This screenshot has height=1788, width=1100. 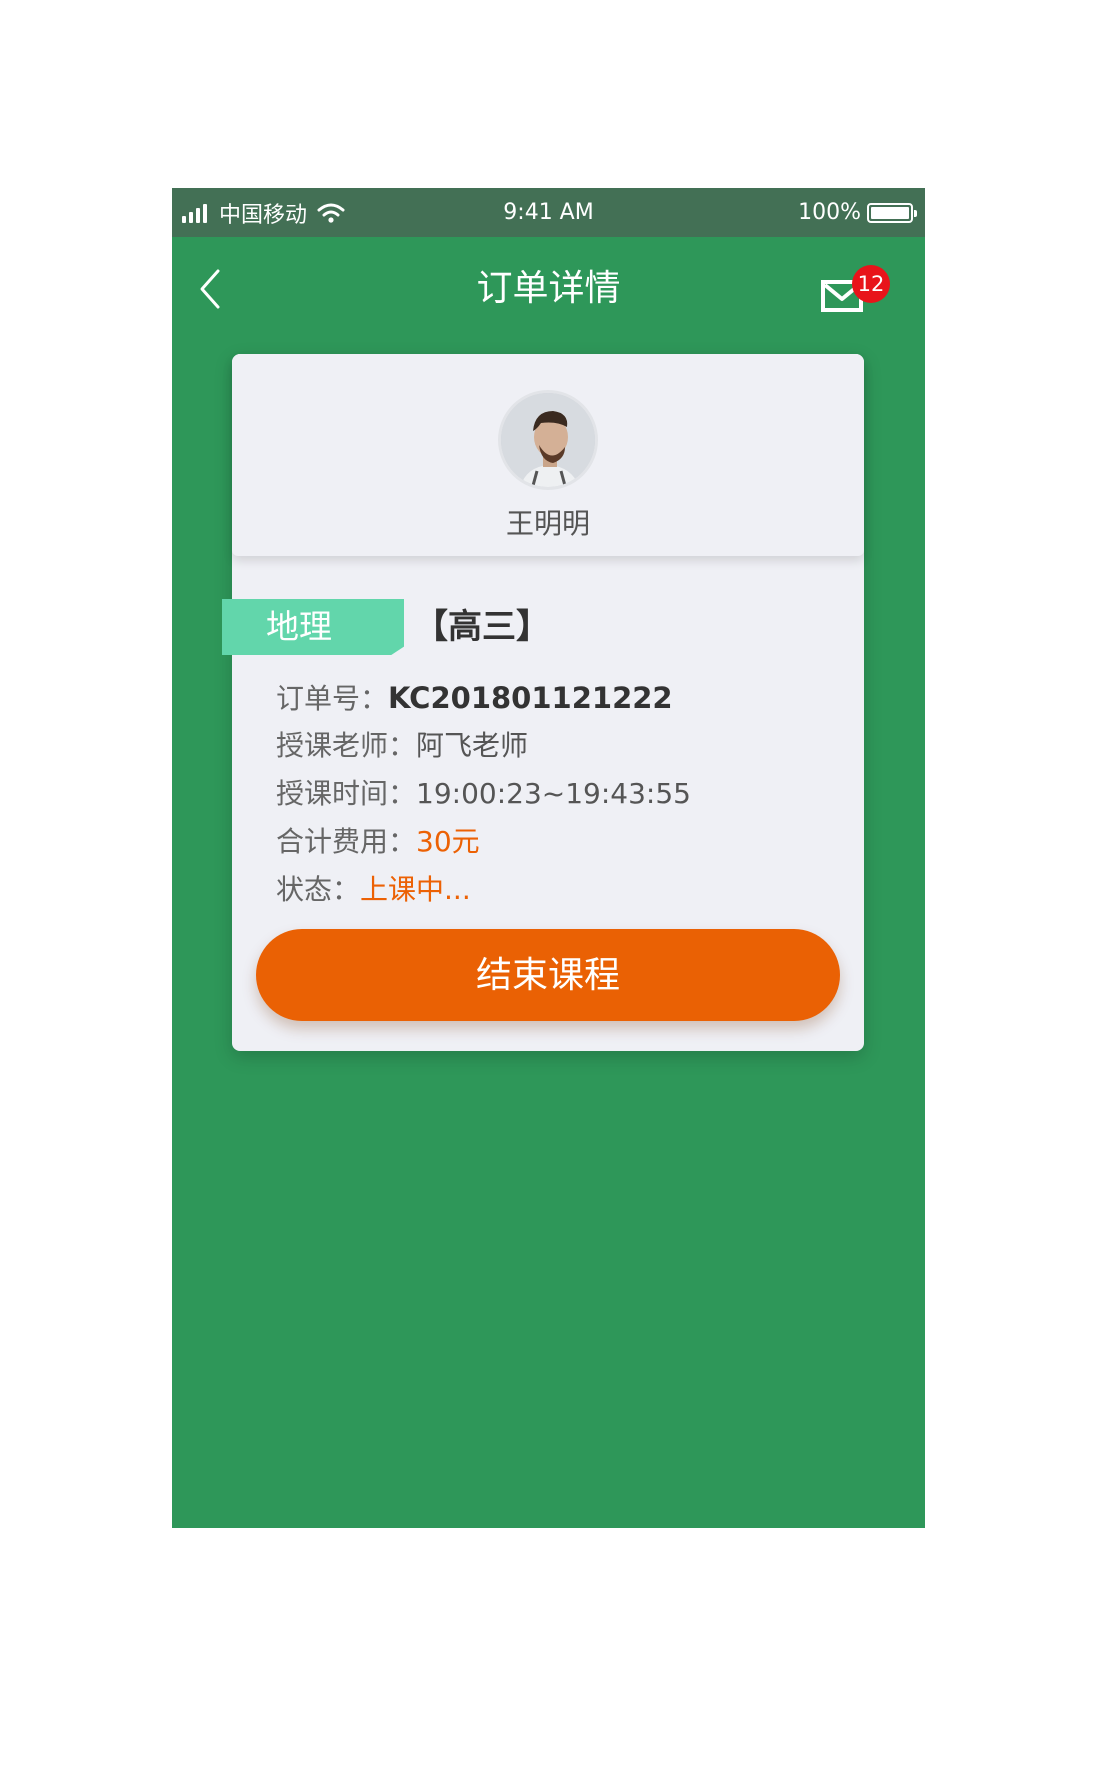 I want to click on profile-name: 王明明, so click(x=547, y=523).